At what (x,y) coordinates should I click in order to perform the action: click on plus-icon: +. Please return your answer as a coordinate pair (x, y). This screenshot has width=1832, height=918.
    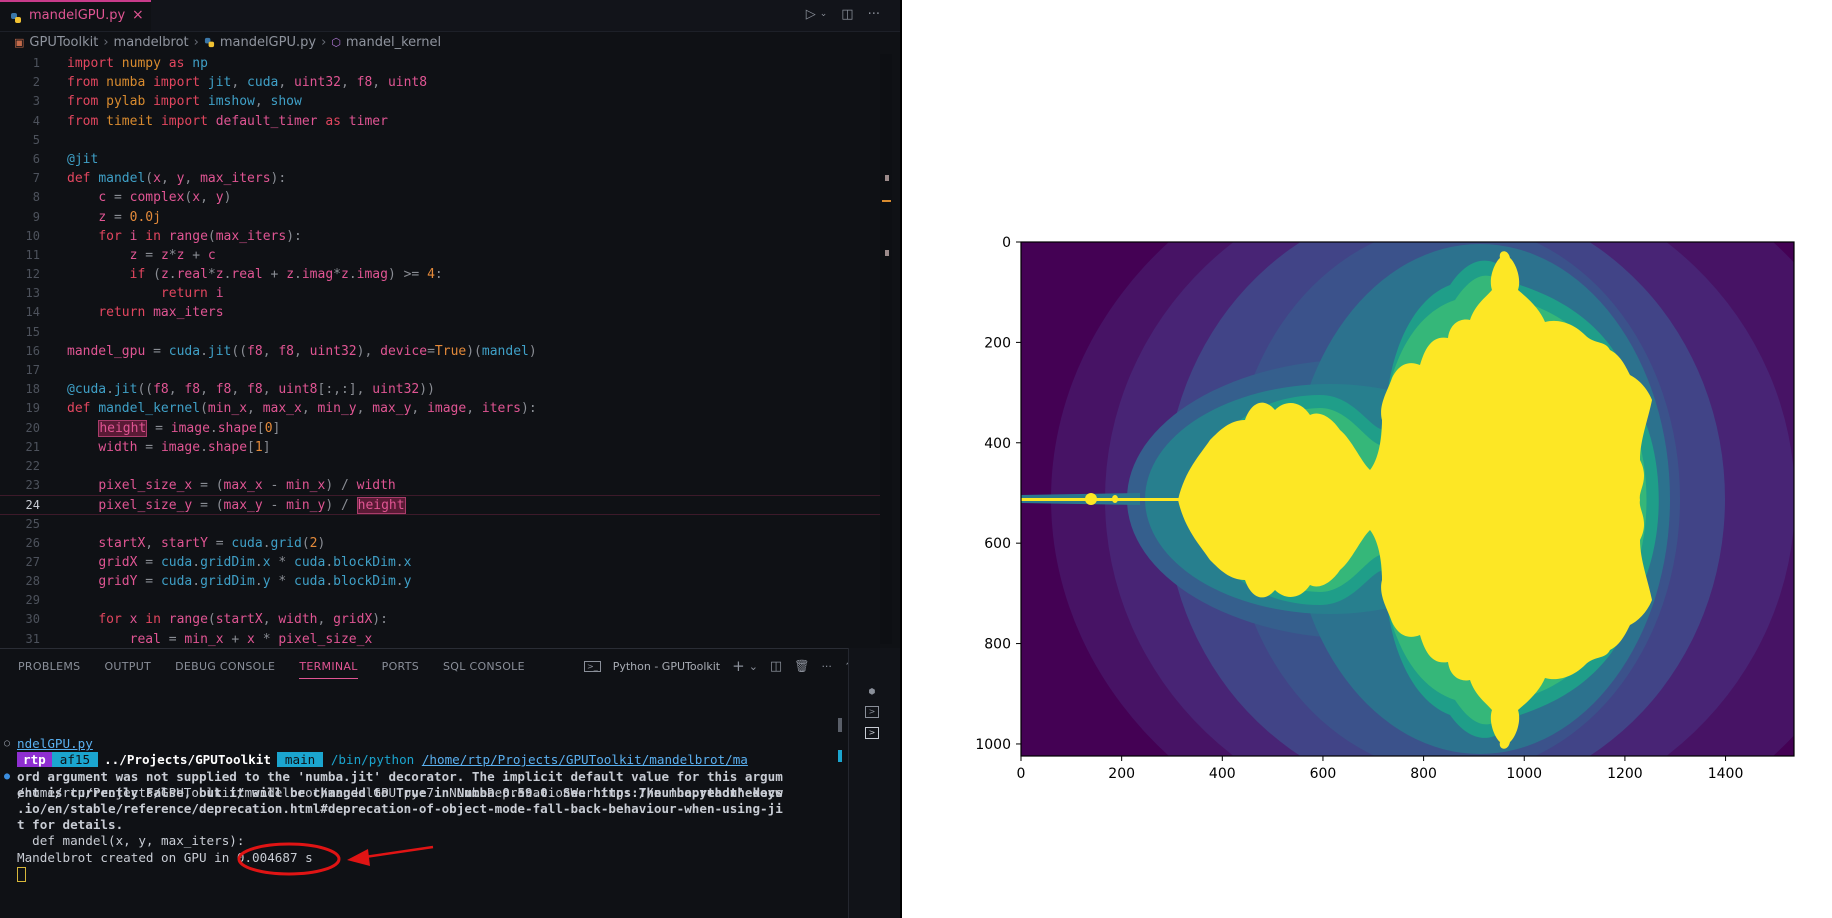
    Looking at the image, I should click on (738, 666).